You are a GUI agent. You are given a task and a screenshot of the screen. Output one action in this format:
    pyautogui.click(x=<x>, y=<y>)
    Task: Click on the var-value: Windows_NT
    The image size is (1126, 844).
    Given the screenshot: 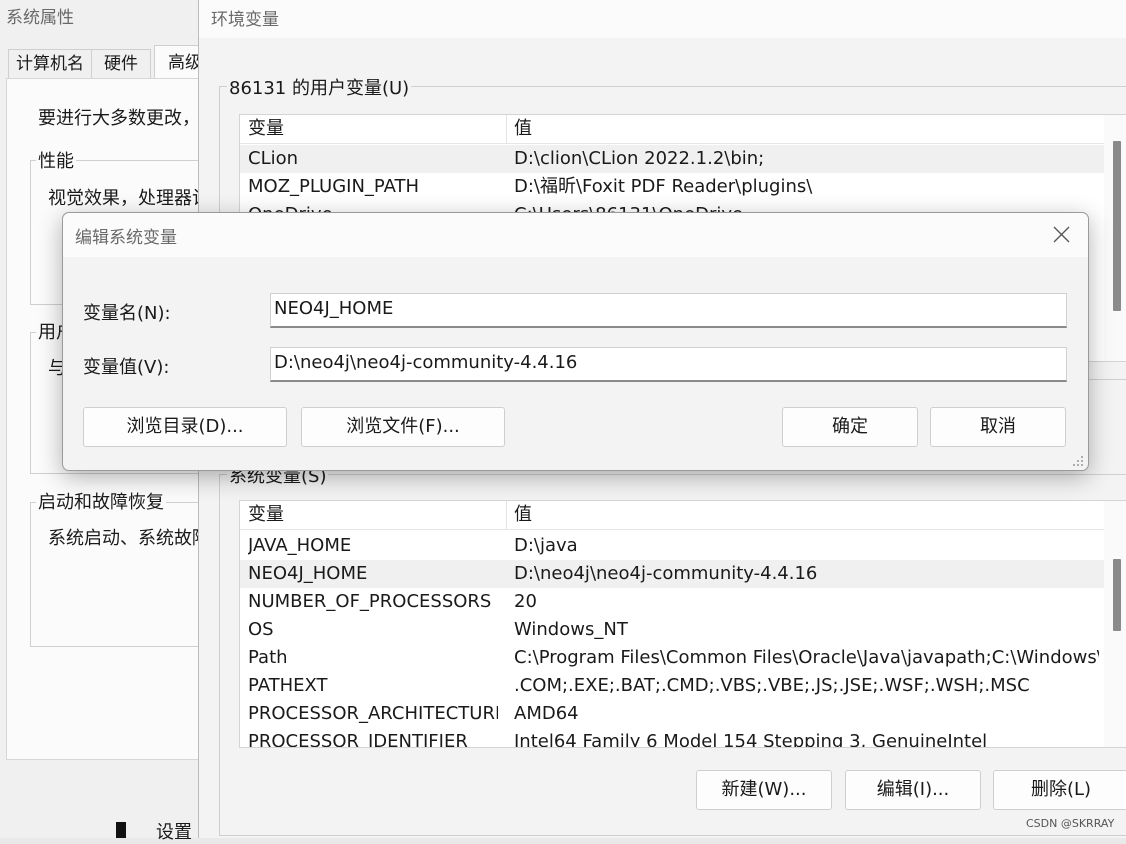 What is the action you would take?
    pyautogui.click(x=571, y=629)
    